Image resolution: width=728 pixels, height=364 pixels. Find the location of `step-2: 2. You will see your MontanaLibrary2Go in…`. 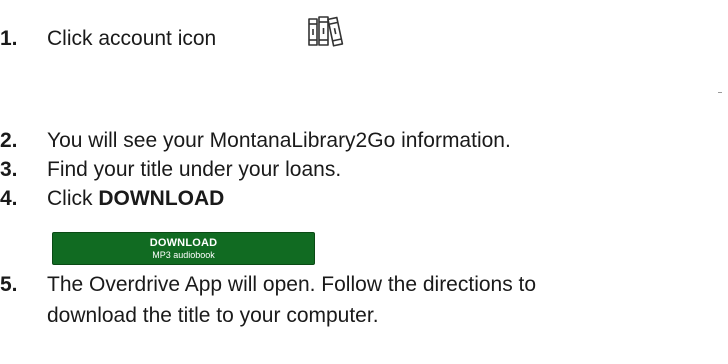

step-2: 2. You will see your MontanaLibrary2Go in… is located at coordinates (255, 141).